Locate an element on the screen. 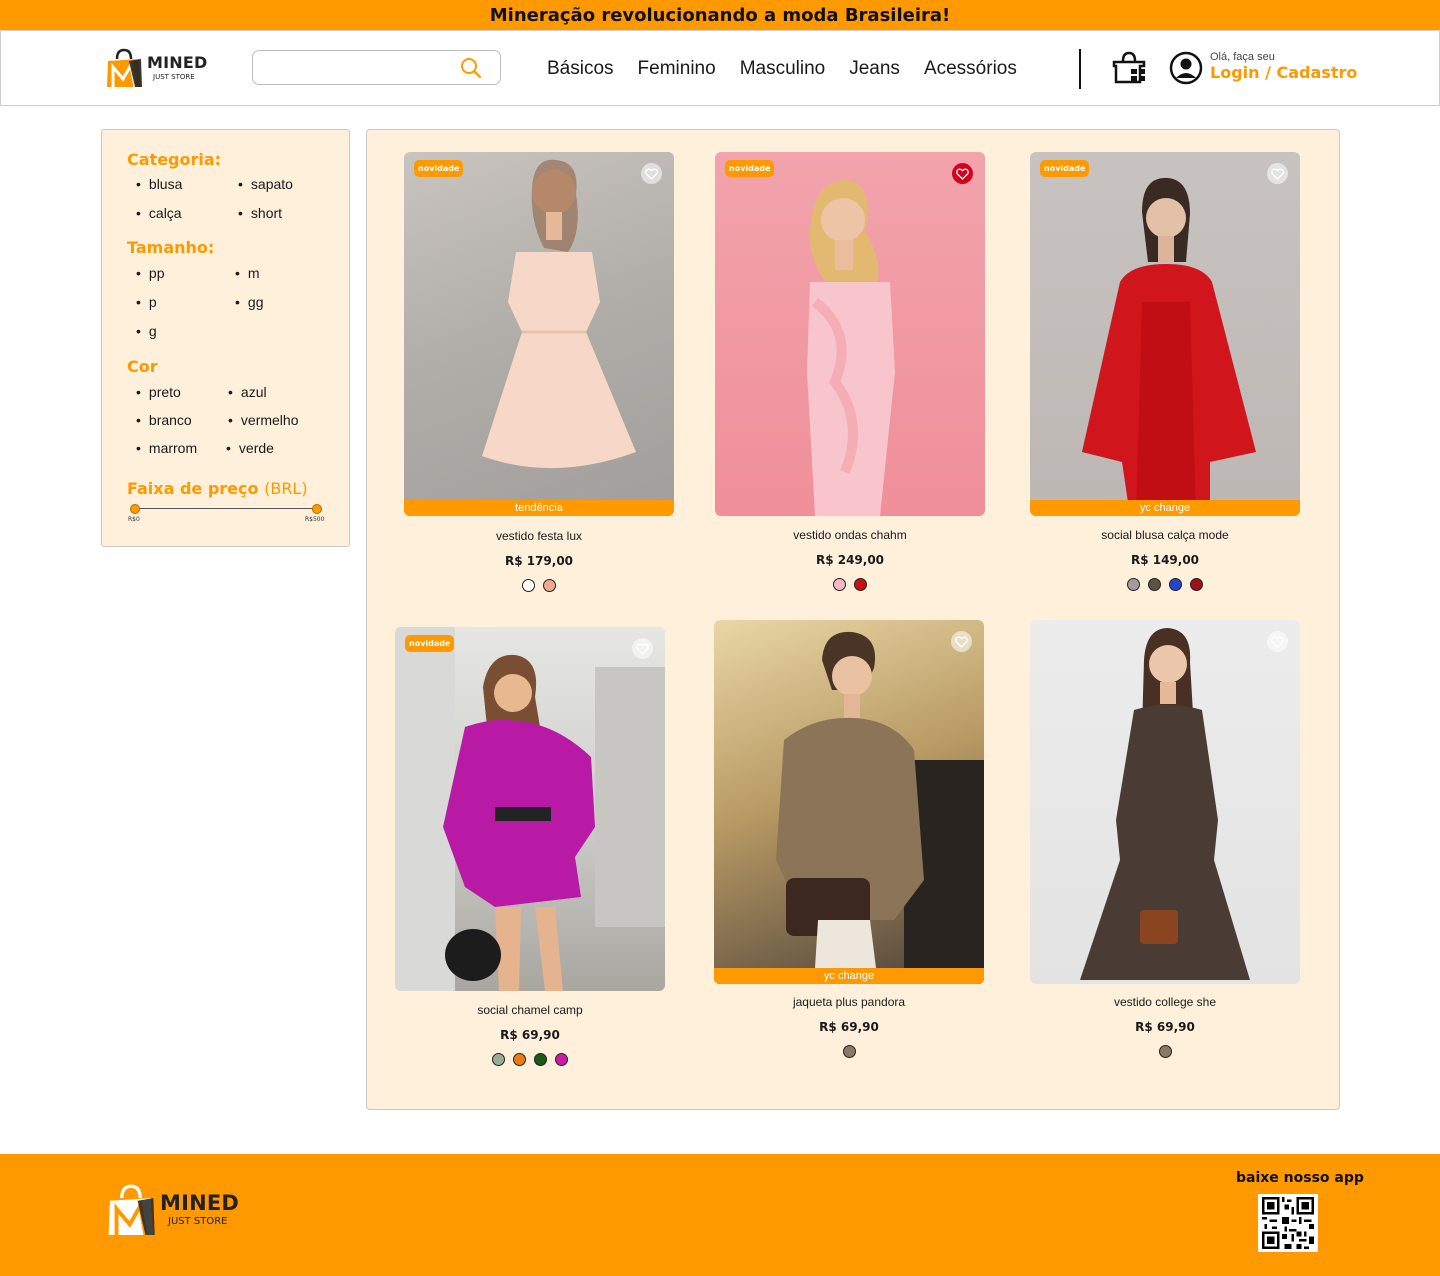 This screenshot has height=1276, width=1440. filter-color-azul: azul is located at coordinates (247, 392).